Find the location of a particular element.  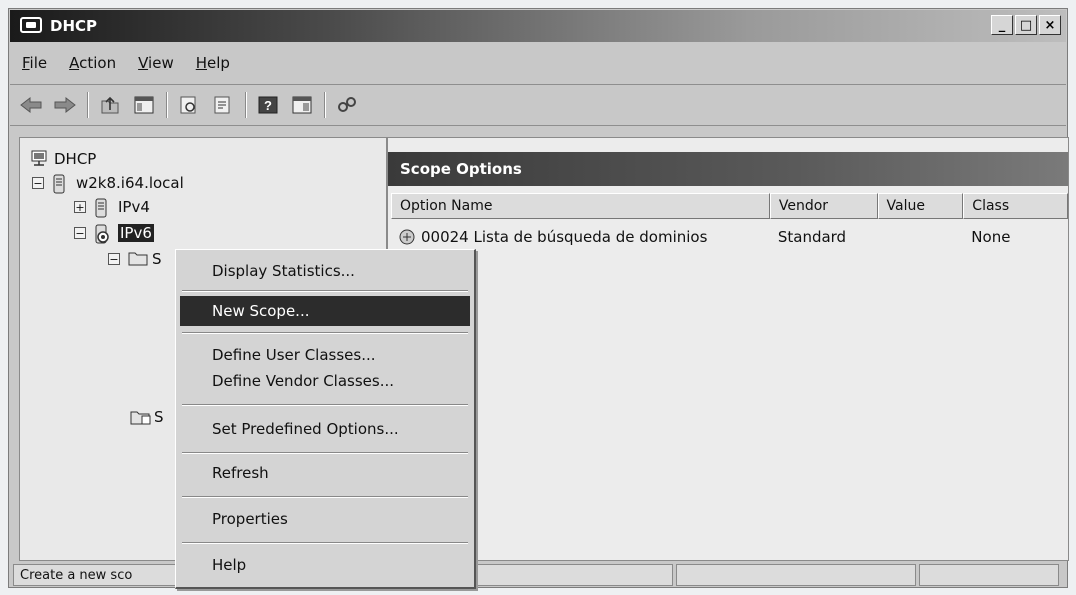

menu-help: Help is located at coordinates (213, 63).